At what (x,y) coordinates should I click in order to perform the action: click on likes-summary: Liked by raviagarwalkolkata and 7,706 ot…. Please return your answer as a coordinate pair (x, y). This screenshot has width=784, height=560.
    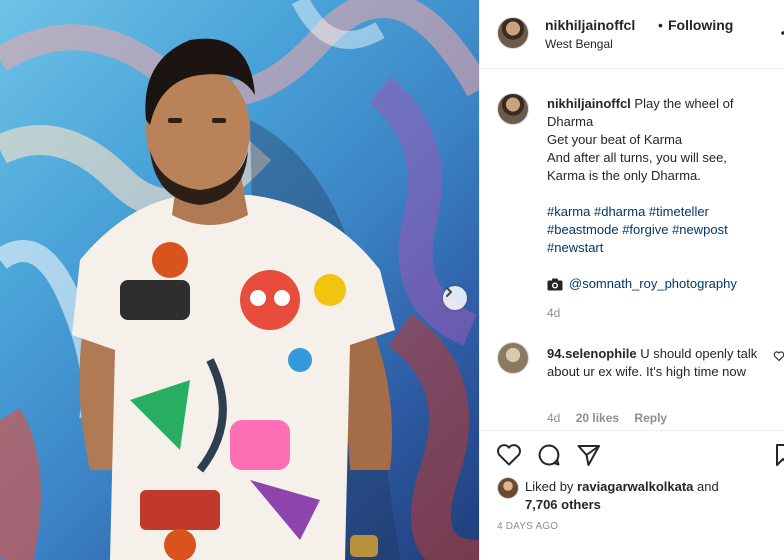
    Looking at the image, I should click on (650, 496).